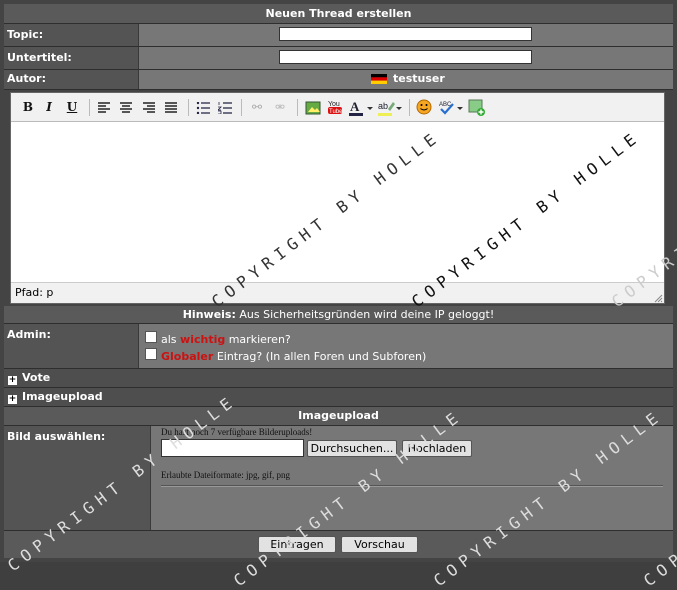  I want to click on important-option-label: als wichtig markieren?, so click(226, 339).